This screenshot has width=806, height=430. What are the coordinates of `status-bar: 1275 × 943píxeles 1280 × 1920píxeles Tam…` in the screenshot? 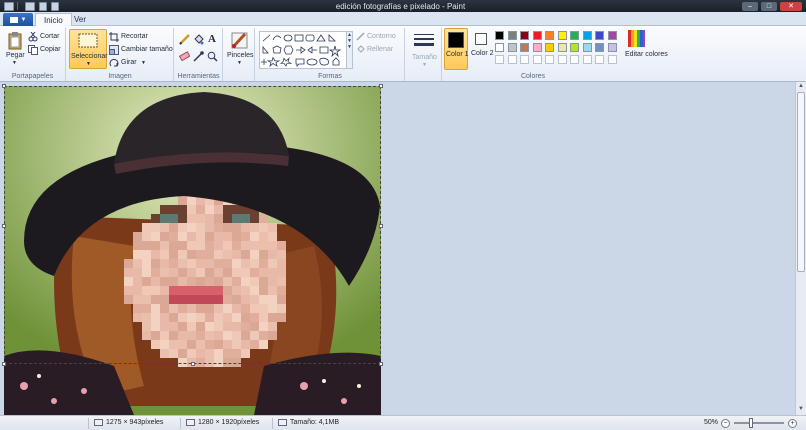 It's located at (403, 422).